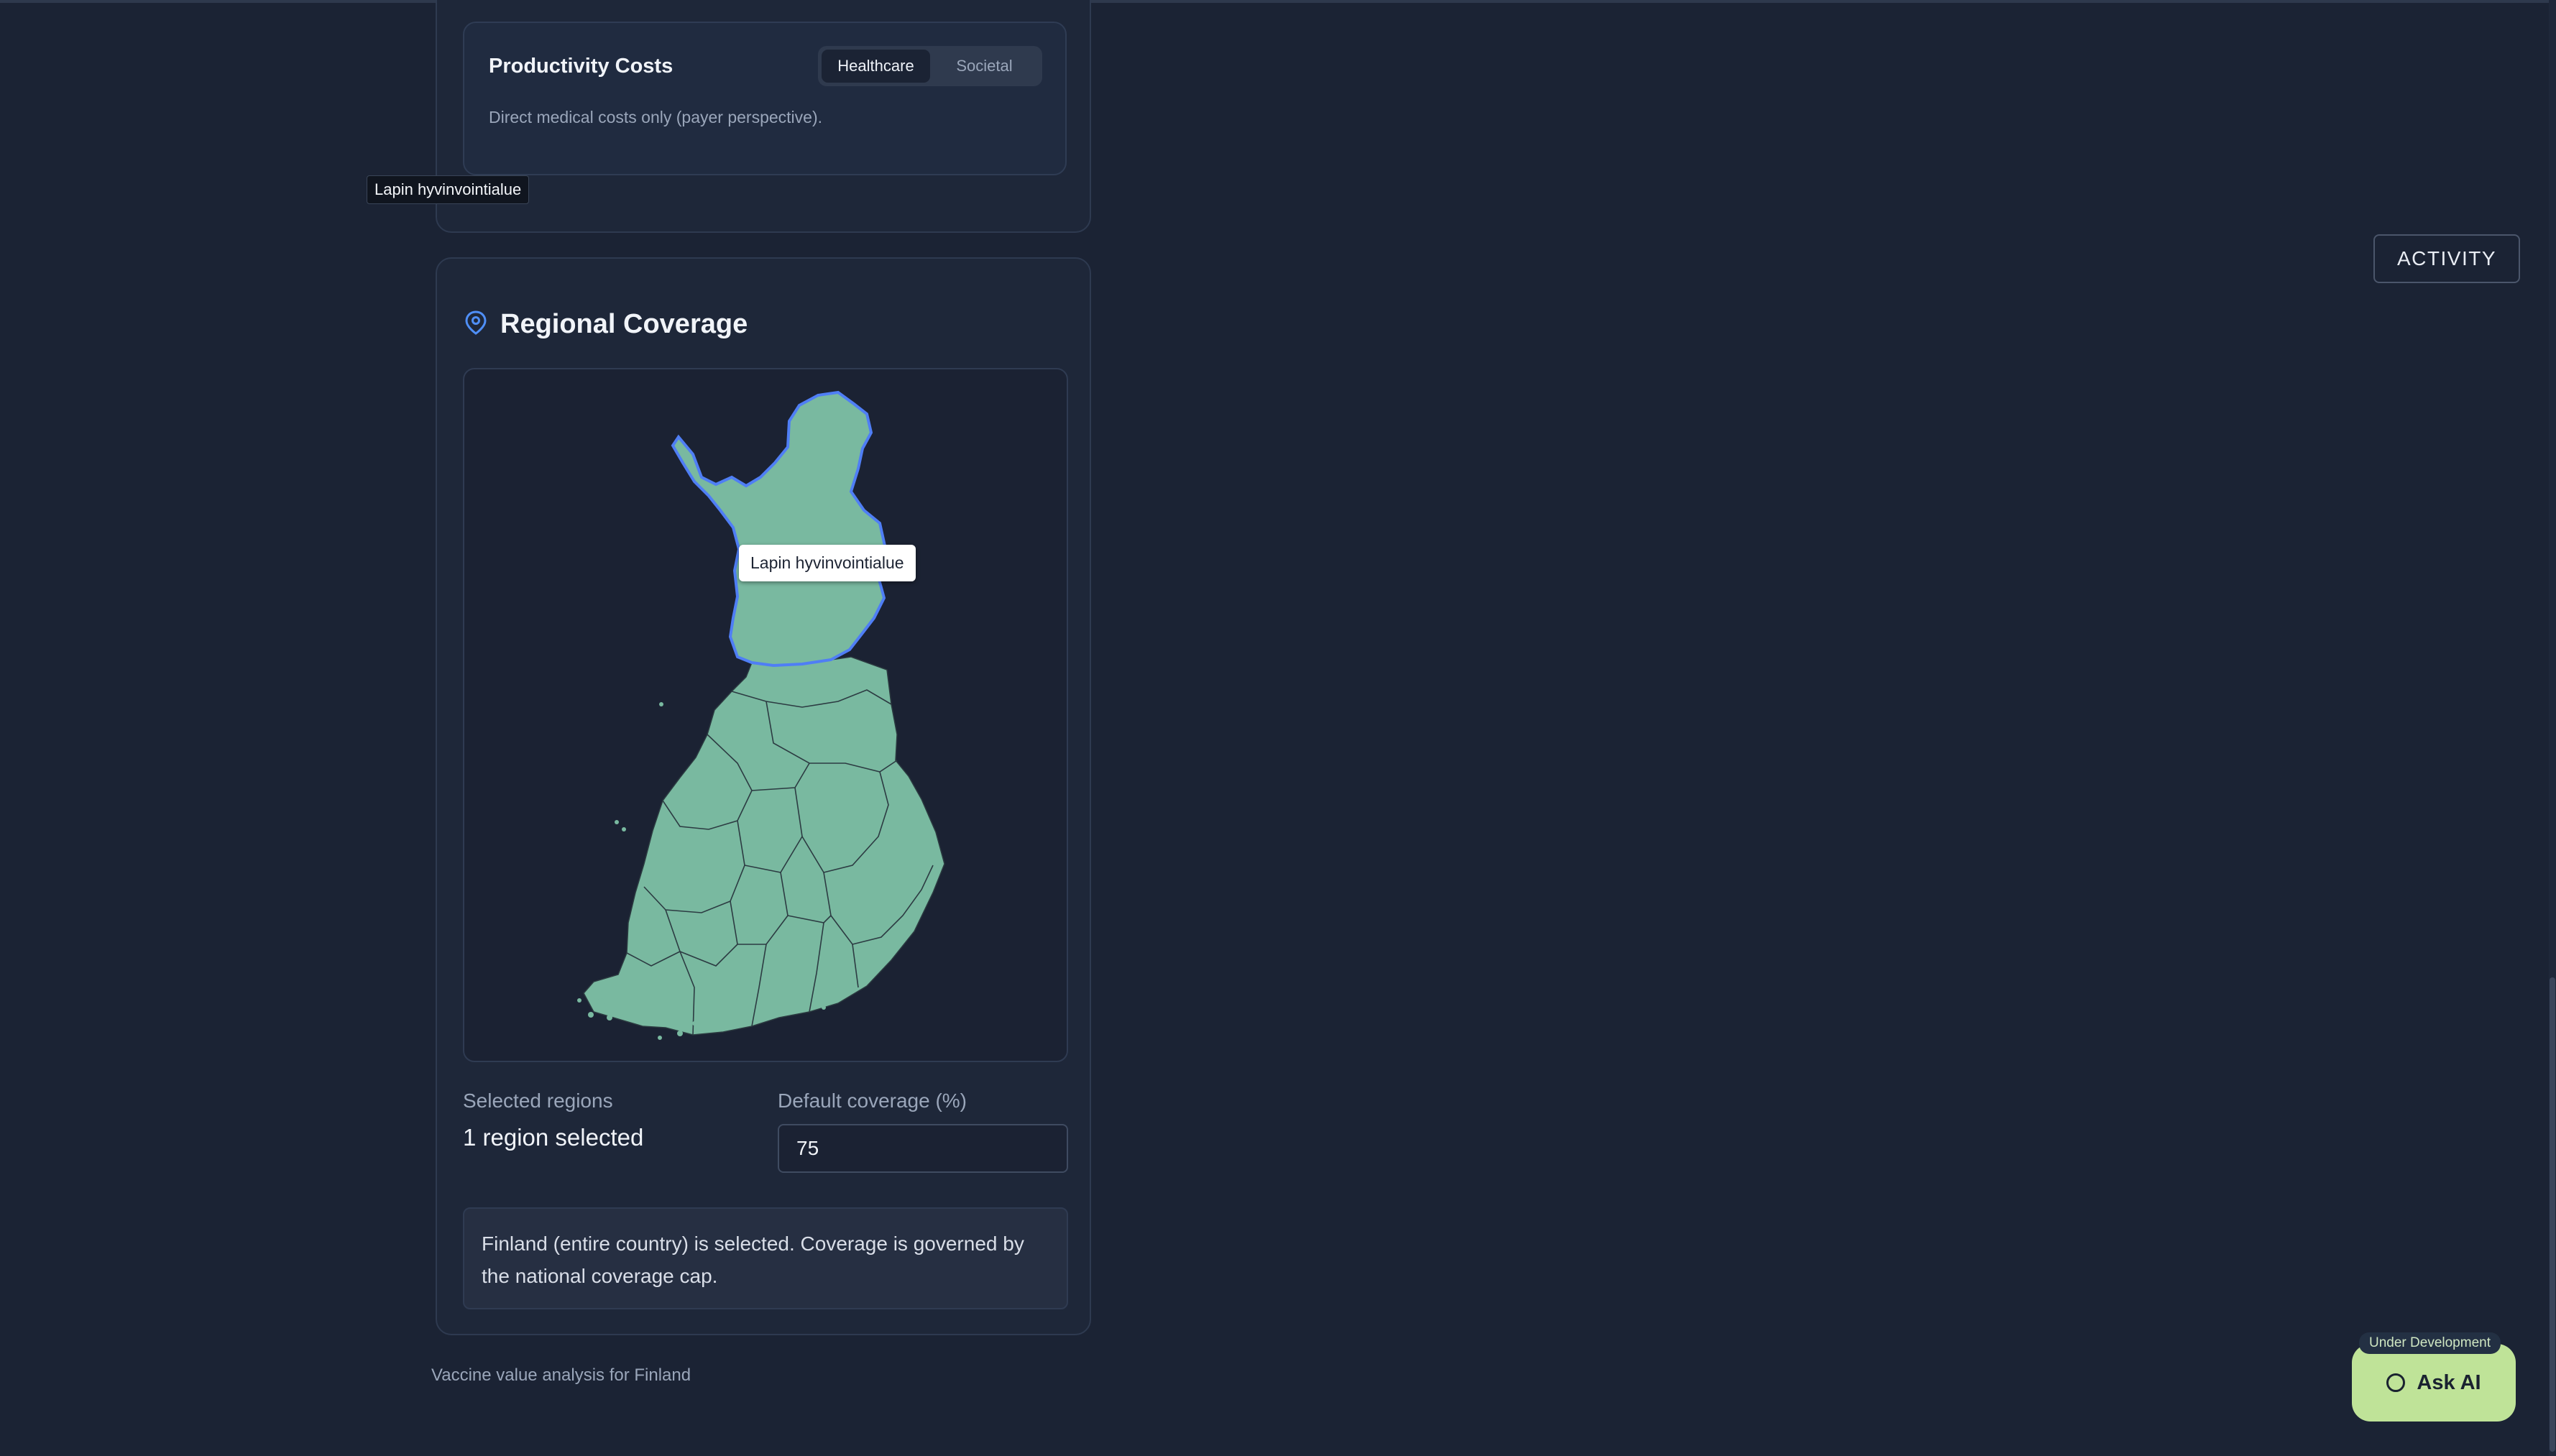  What do you see at coordinates (827, 563) in the screenshot?
I see `map-tooltip: Lapin hyvinvointialue` at bounding box center [827, 563].